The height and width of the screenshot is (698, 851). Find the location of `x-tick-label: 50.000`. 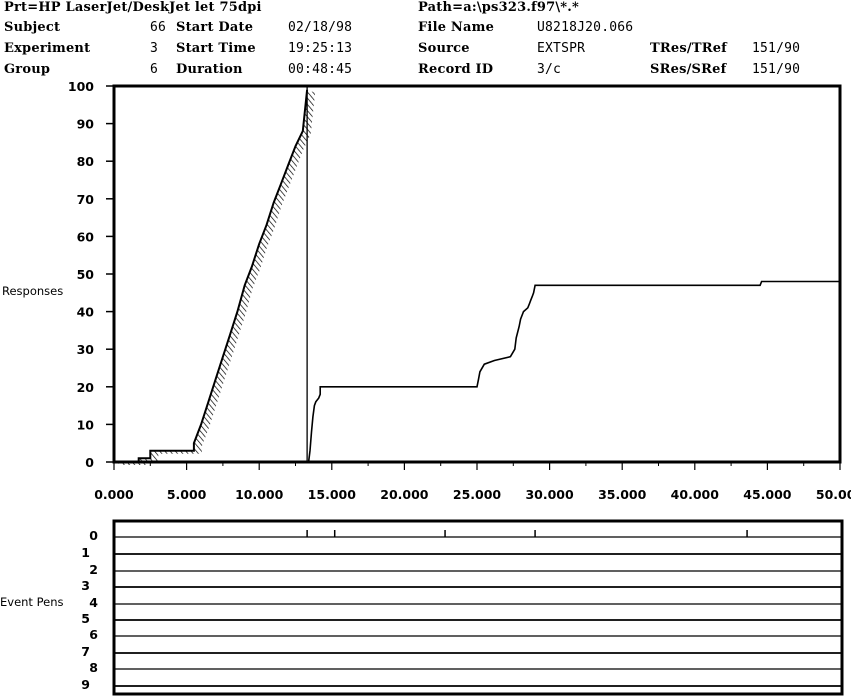

x-tick-label: 50.000 is located at coordinates (833, 494).